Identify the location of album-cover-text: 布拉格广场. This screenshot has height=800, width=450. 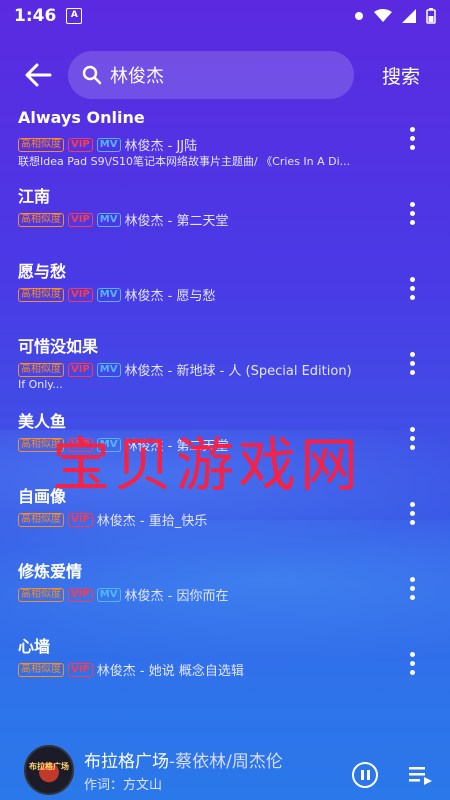
(49, 766).